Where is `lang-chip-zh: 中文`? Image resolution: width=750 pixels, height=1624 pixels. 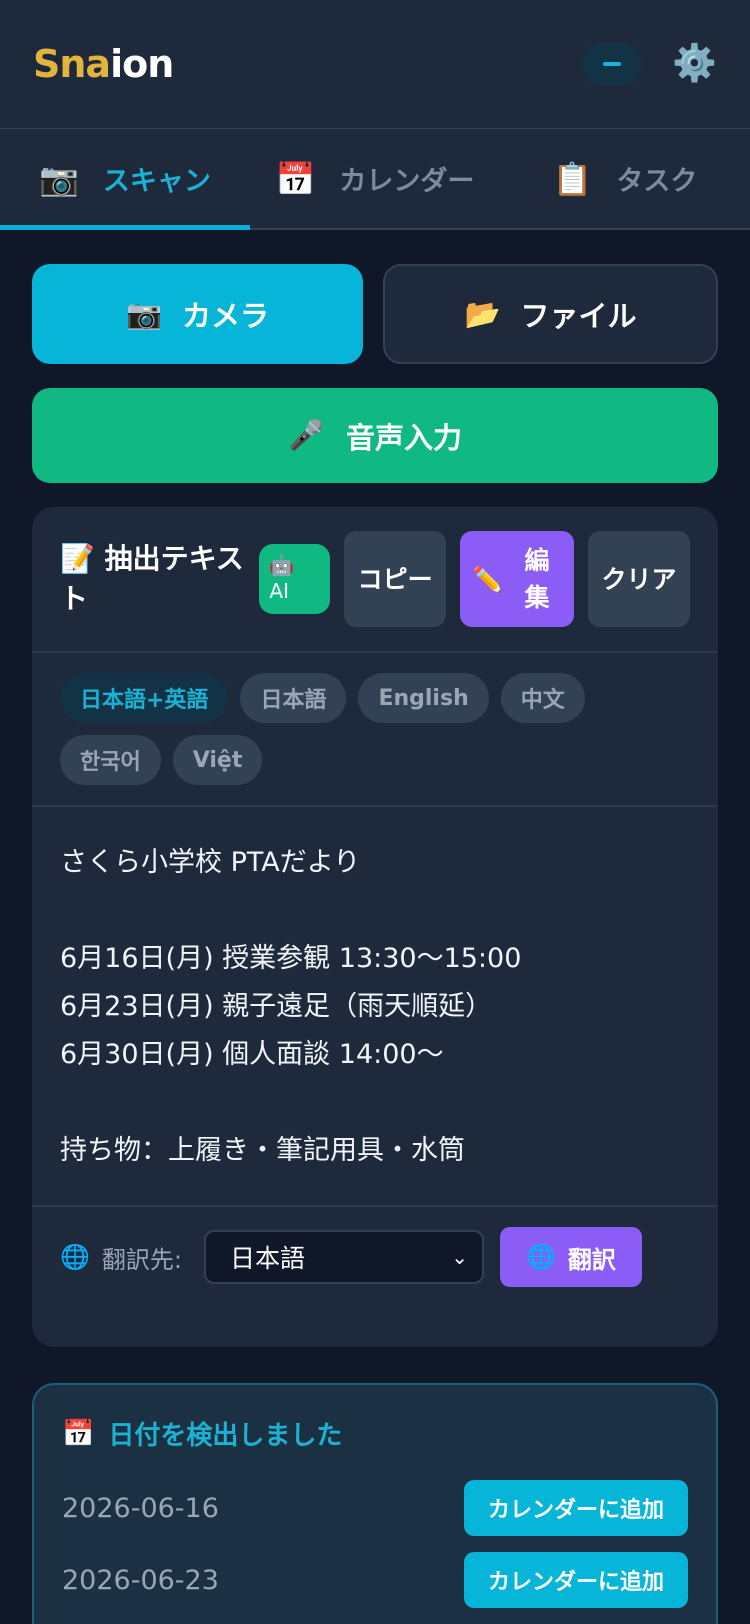 lang-chip-zh: 中文 is located at coordinates (542, 698).